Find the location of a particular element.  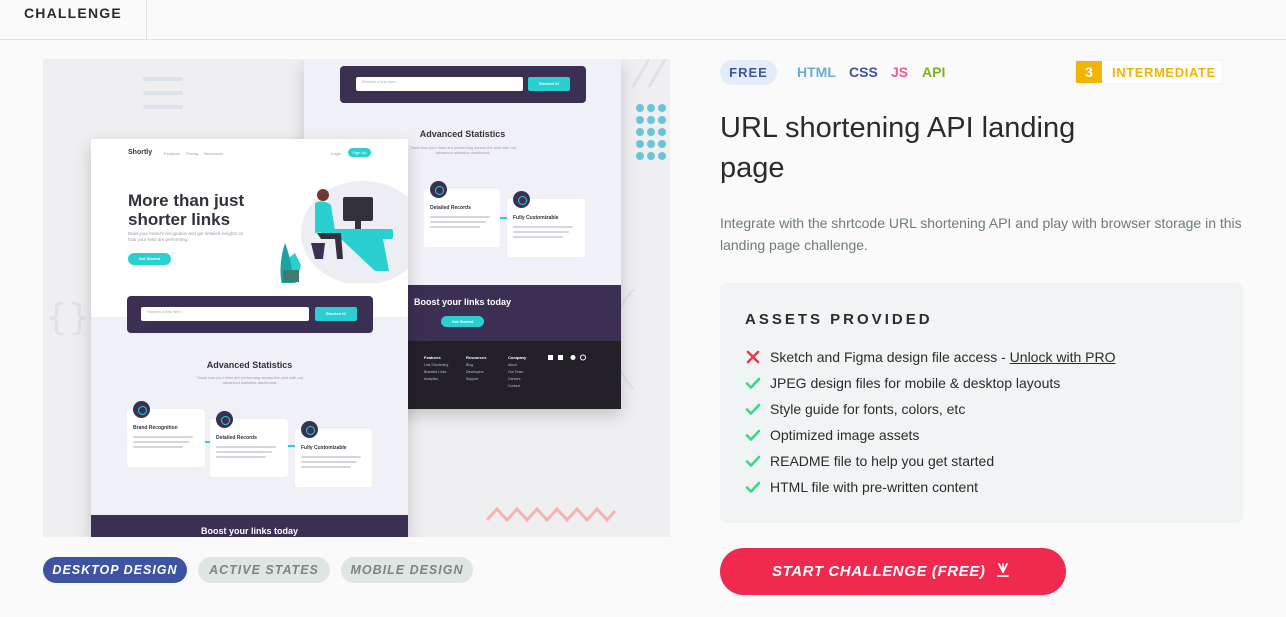

tab-active-states: ACTIVE STATES is located at coordinates (264, 570).